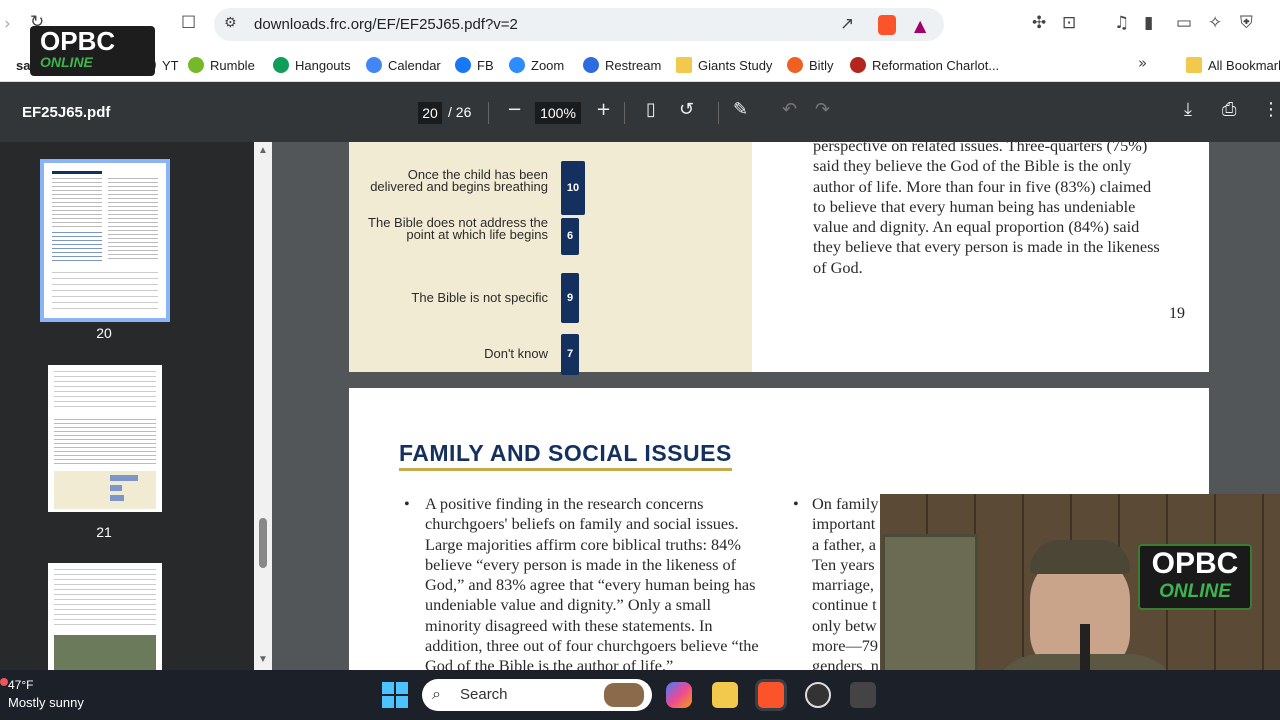 The image size is (1280, 720). I want to click on bookmark-label: Restream, so click(633, 65).